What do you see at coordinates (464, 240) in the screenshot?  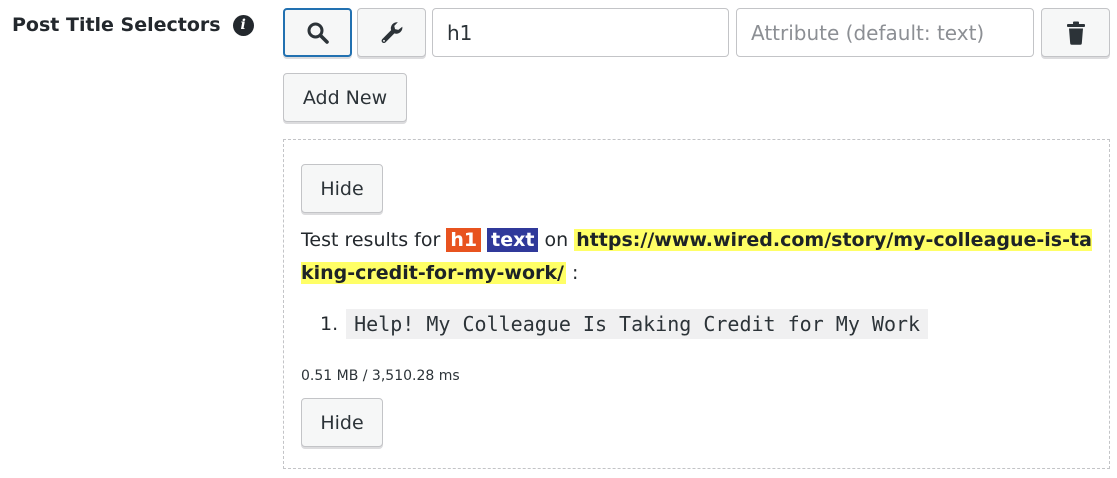 I see `selector-tag: h1` at bounding box center [464, 240].